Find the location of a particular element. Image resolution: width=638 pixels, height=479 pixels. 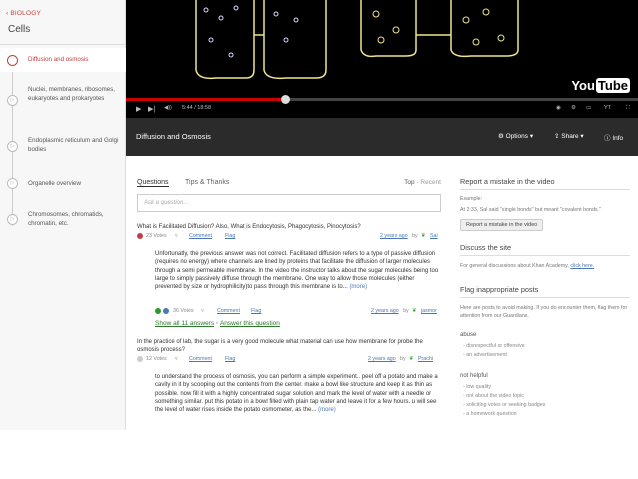

author-link: Sai is located at coordinates (434, 236).